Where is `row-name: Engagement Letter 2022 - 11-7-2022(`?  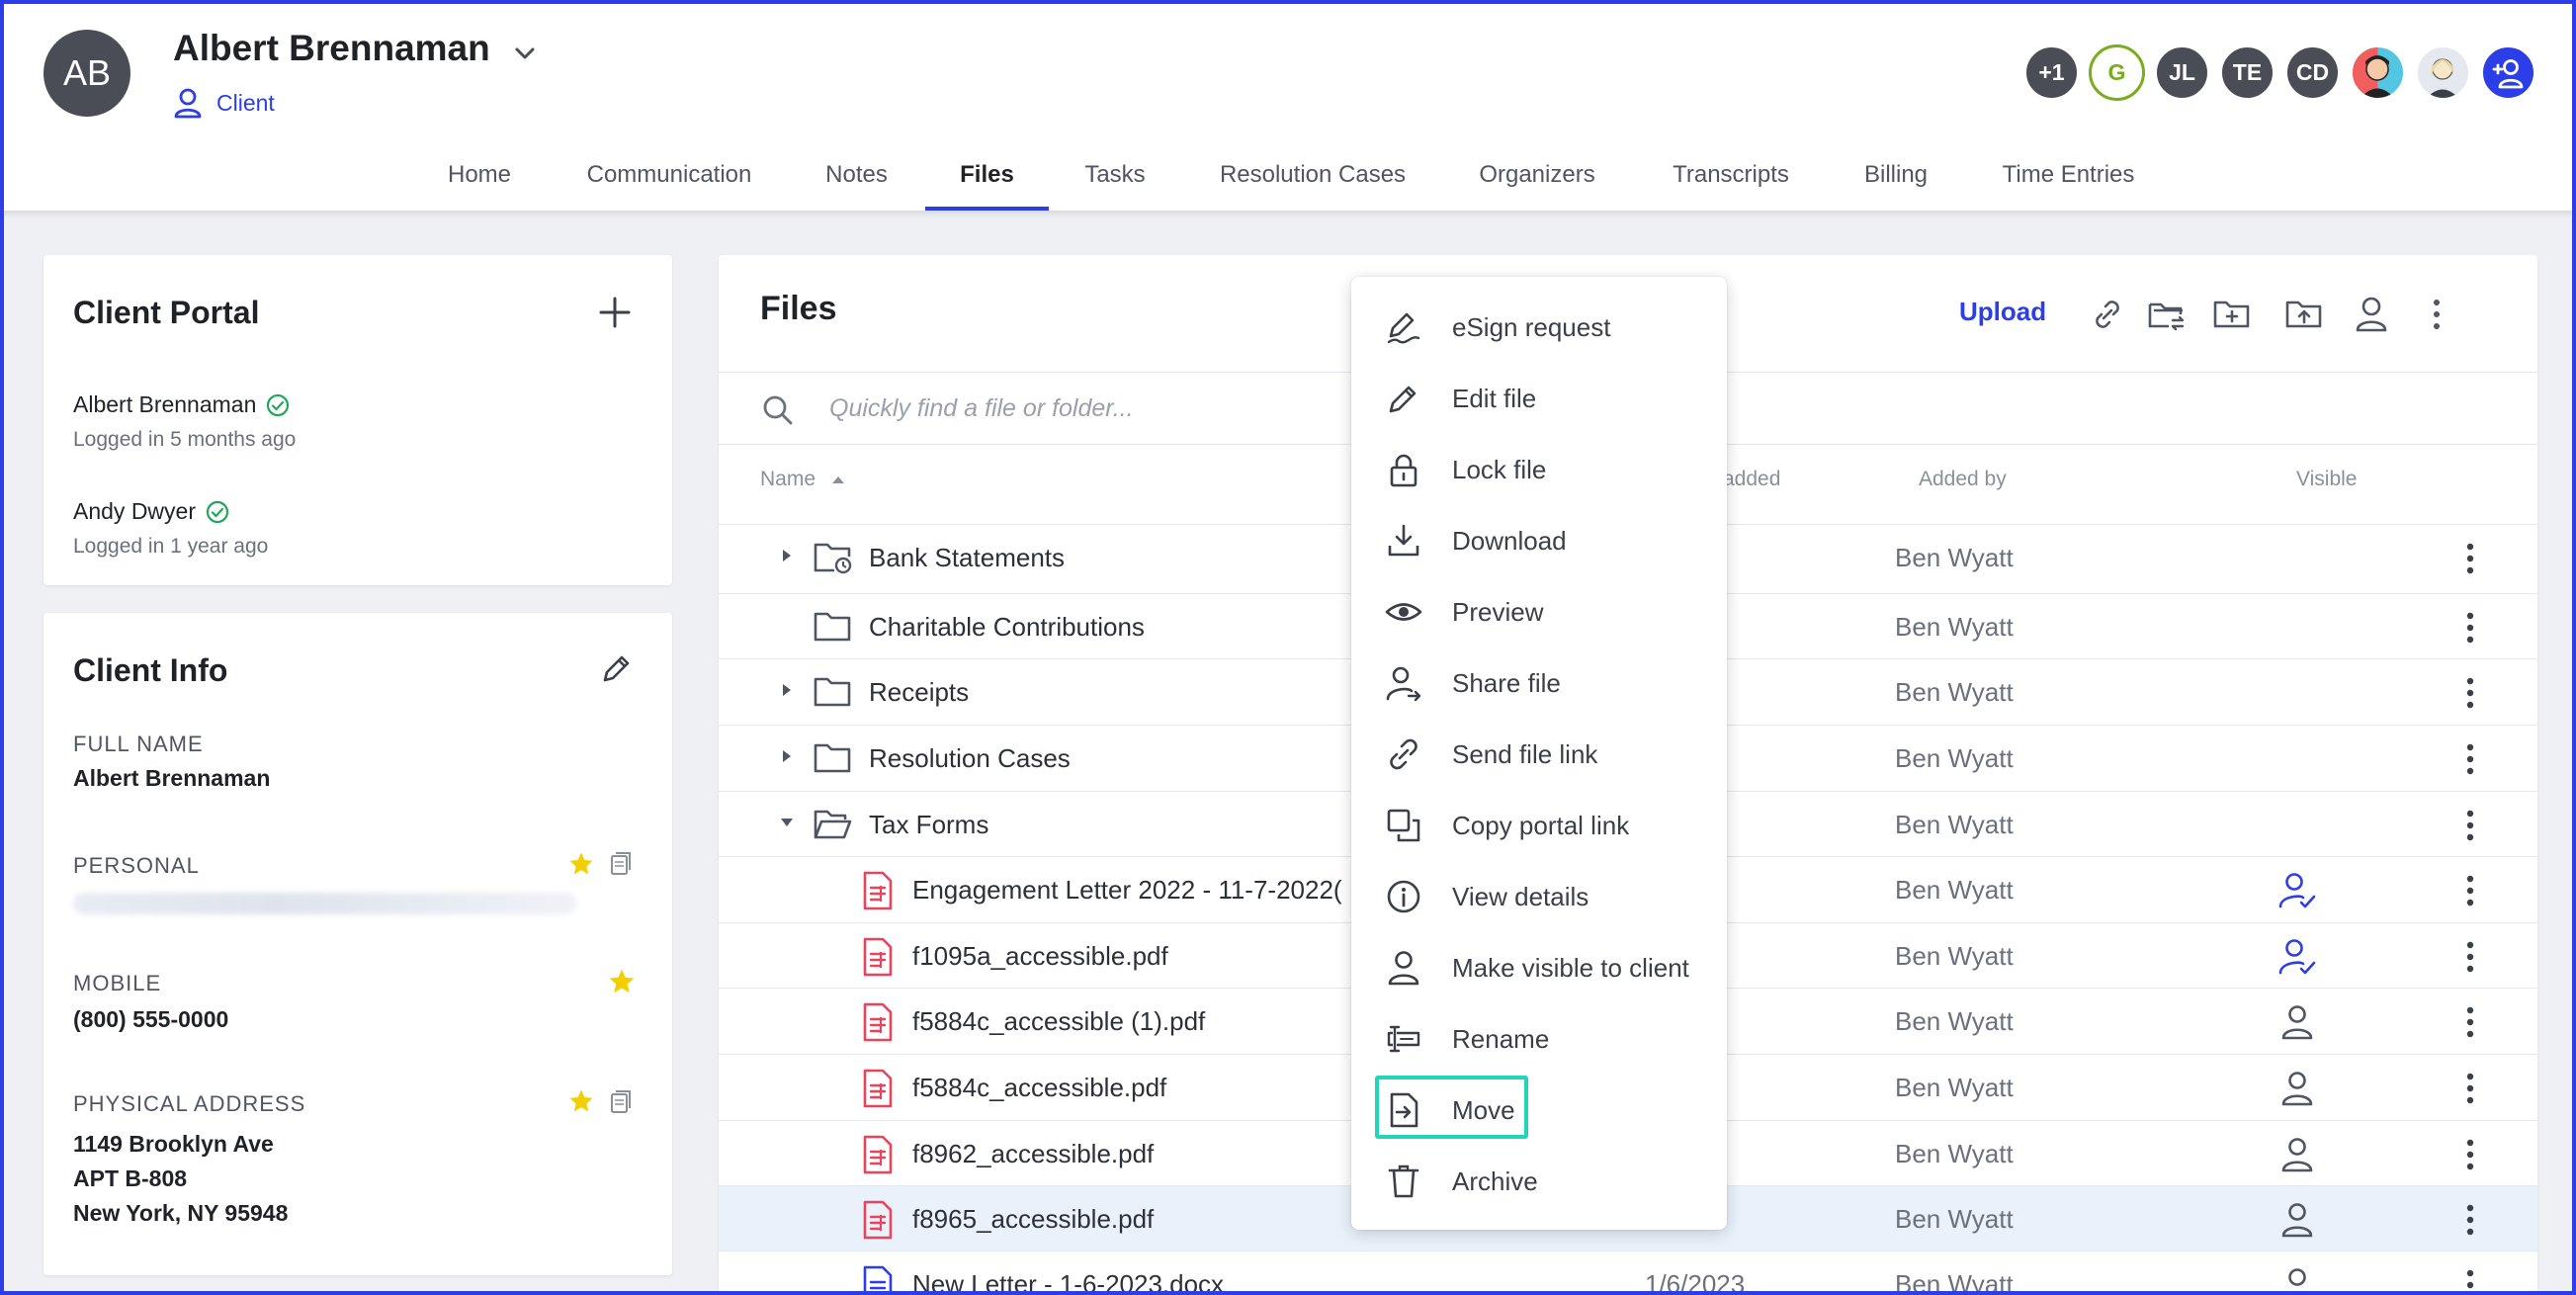 row-name: Engagement Letter 2022 - 11-7-2022( is located at coordinates (1127, 890).